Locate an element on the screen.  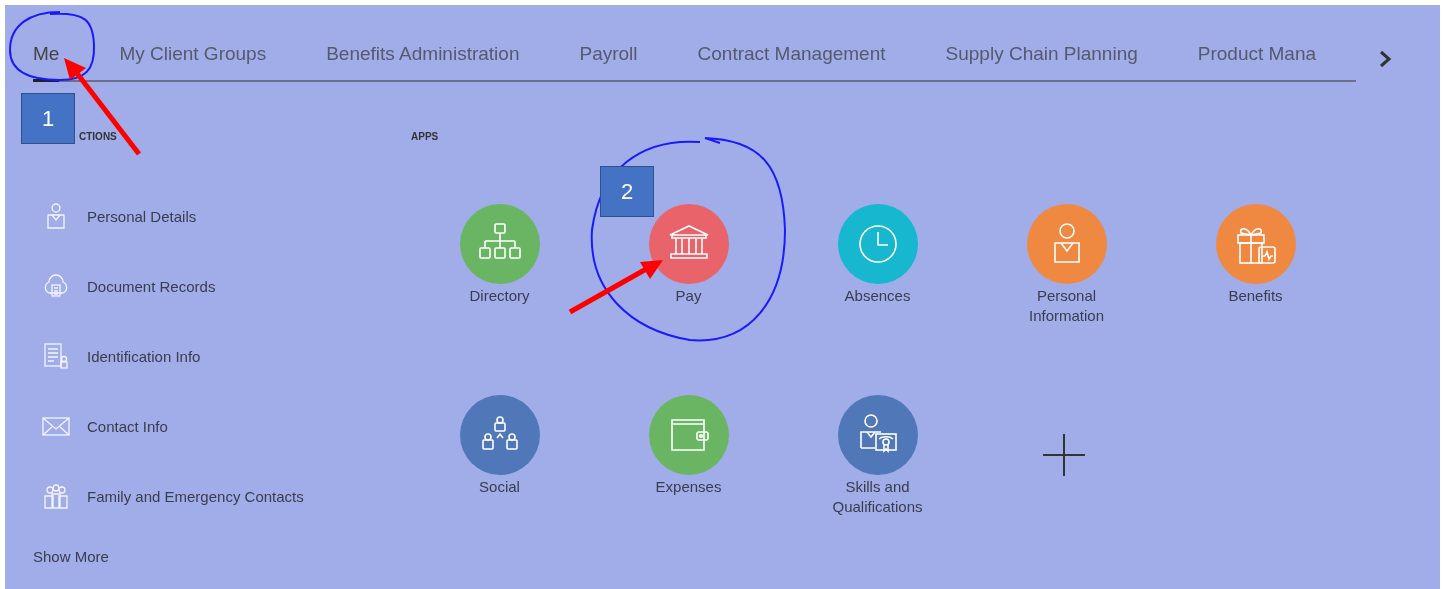
tab: My Client Groups is located at coordinates (193, 62).